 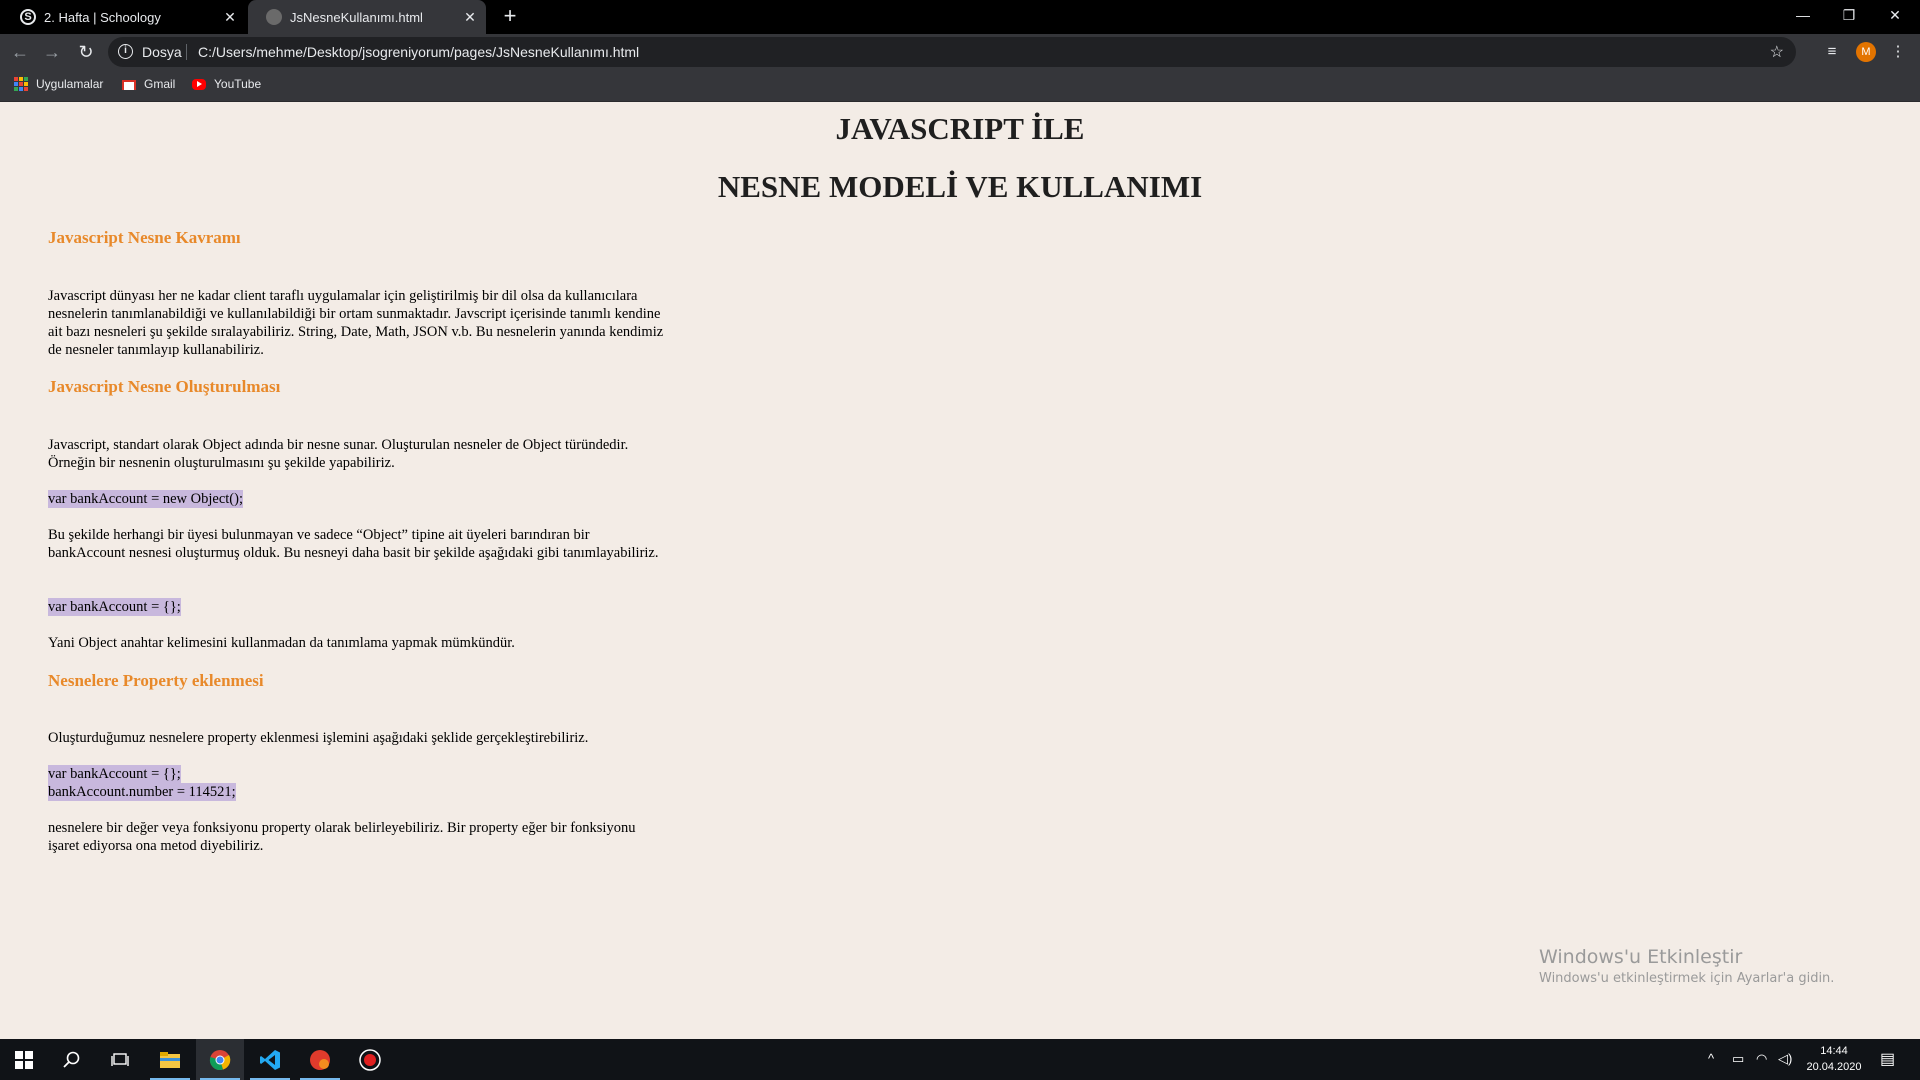 I want to click on code-snippet: var bankAccount = new Object();, so click(x=145, y=499).